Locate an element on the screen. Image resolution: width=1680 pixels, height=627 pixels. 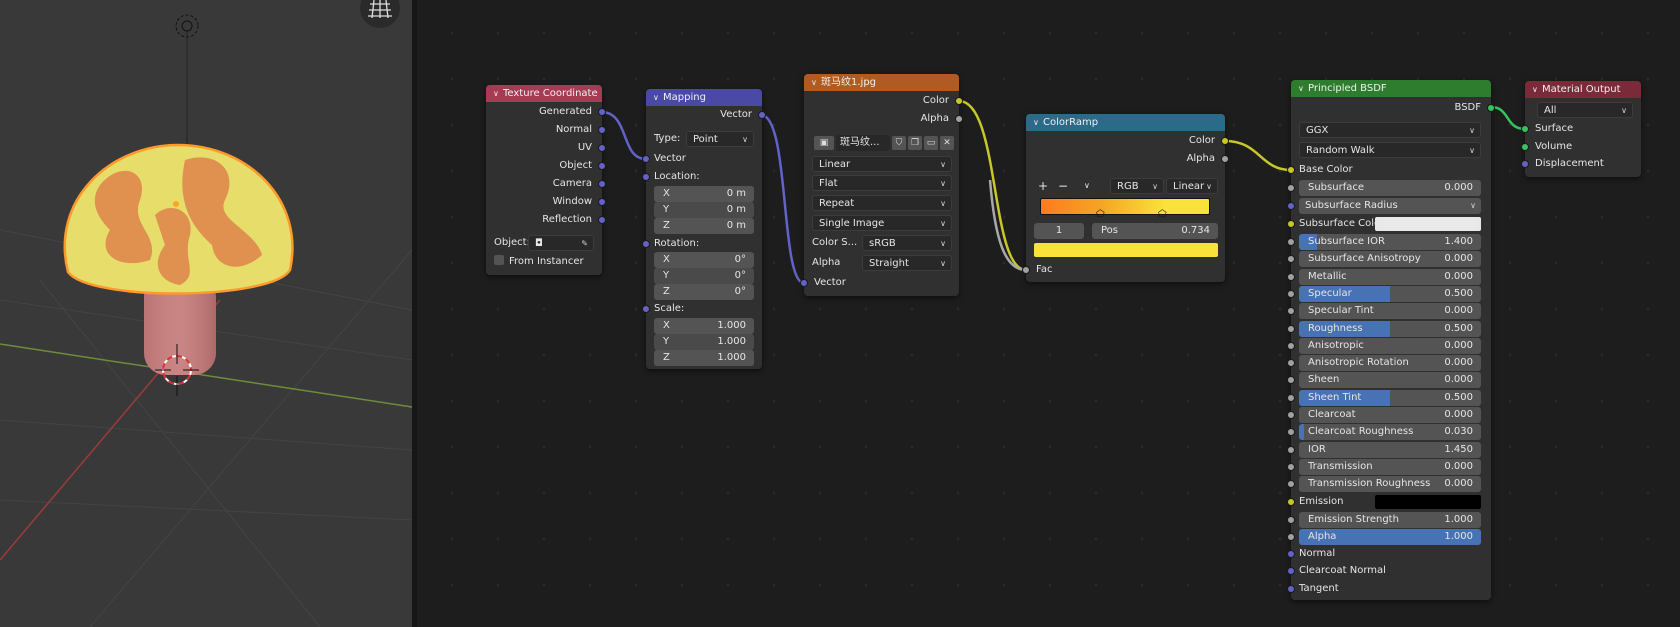
remove-stop-button: − is located at coordinates (1063, 186).